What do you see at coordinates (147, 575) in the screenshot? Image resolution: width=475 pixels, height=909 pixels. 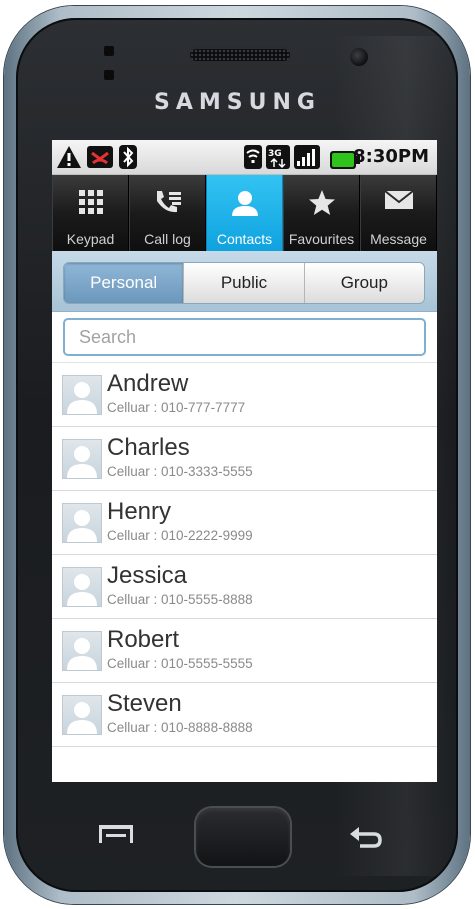 I see `contact-name: Jessica` at bounding box center [147, 575].